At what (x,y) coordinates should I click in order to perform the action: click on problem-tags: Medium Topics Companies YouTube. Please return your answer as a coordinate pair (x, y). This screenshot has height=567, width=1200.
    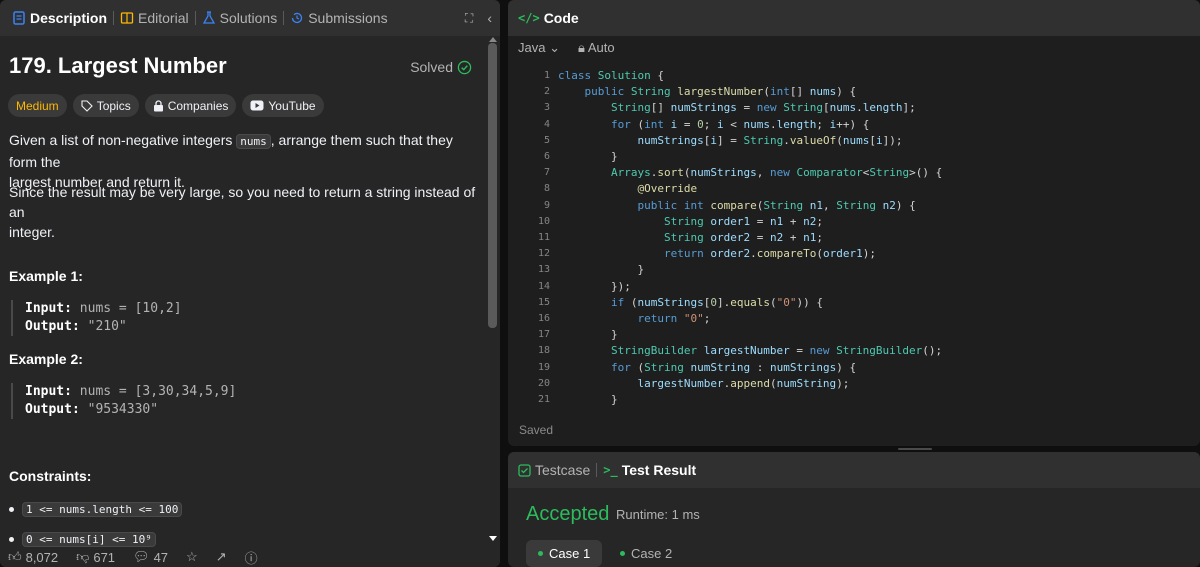
    Looking at the image, I should click on (166, 105).